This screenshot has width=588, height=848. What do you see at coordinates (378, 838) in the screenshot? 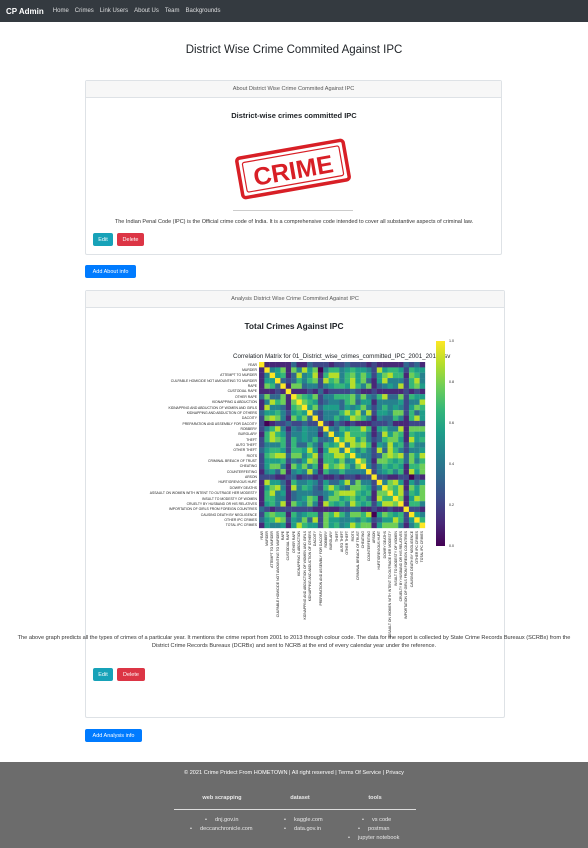
I see `footer-link-jupyter: jupyter notebook` at bounding box center [378, 838].